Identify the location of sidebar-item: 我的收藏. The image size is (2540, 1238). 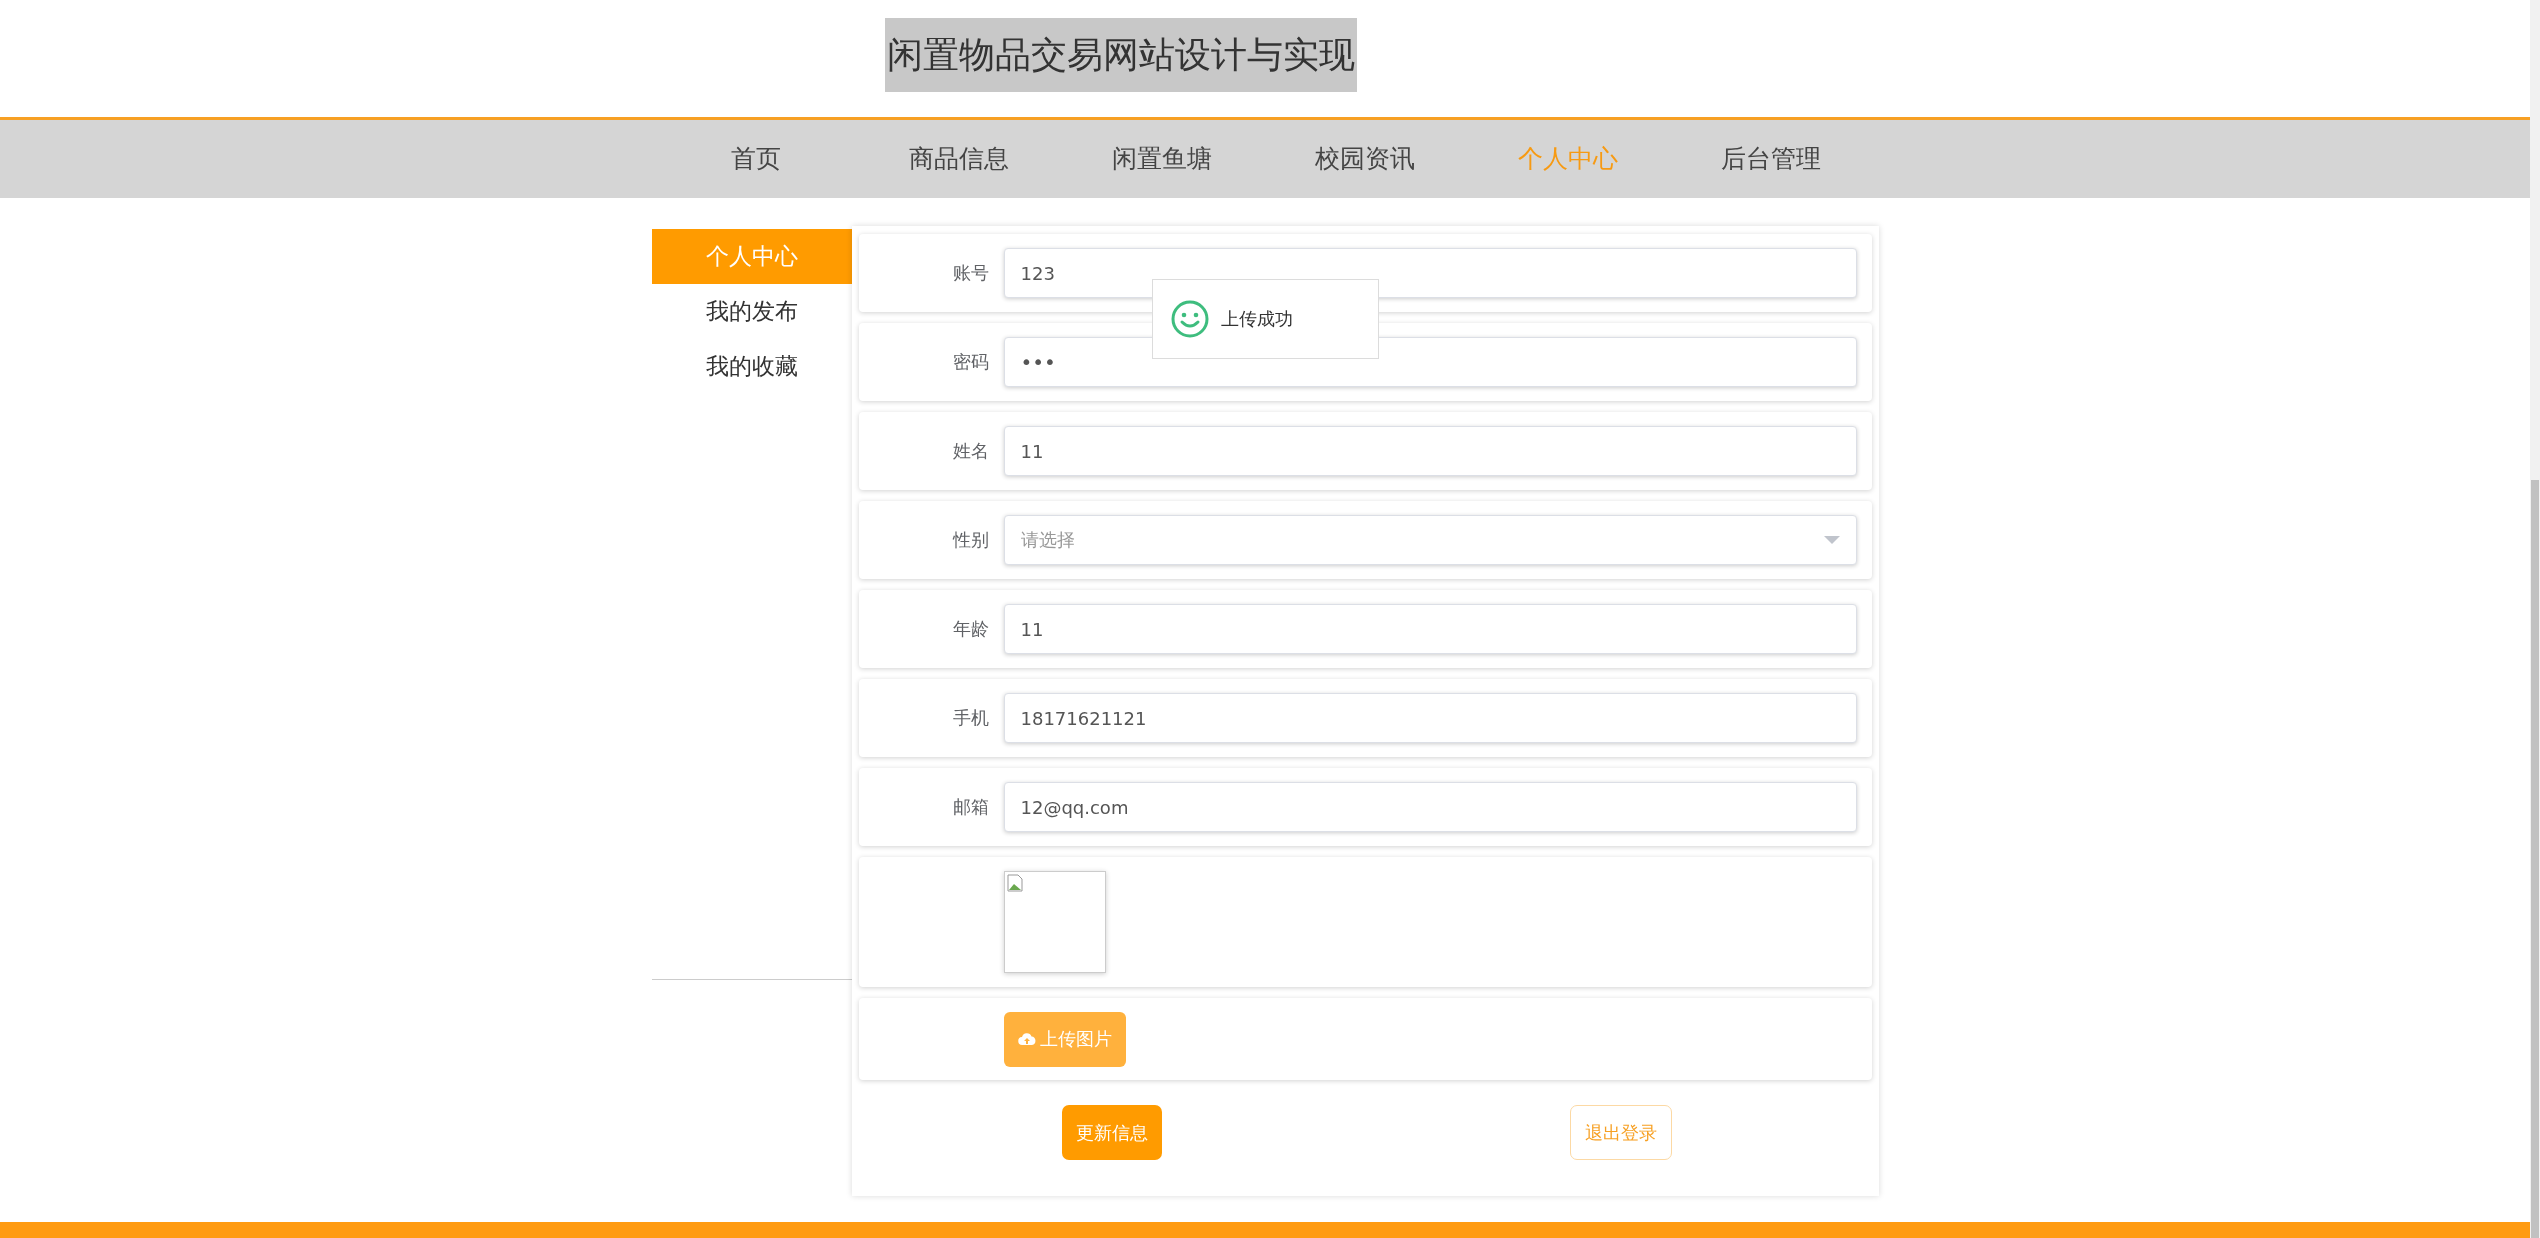
(751, 366).